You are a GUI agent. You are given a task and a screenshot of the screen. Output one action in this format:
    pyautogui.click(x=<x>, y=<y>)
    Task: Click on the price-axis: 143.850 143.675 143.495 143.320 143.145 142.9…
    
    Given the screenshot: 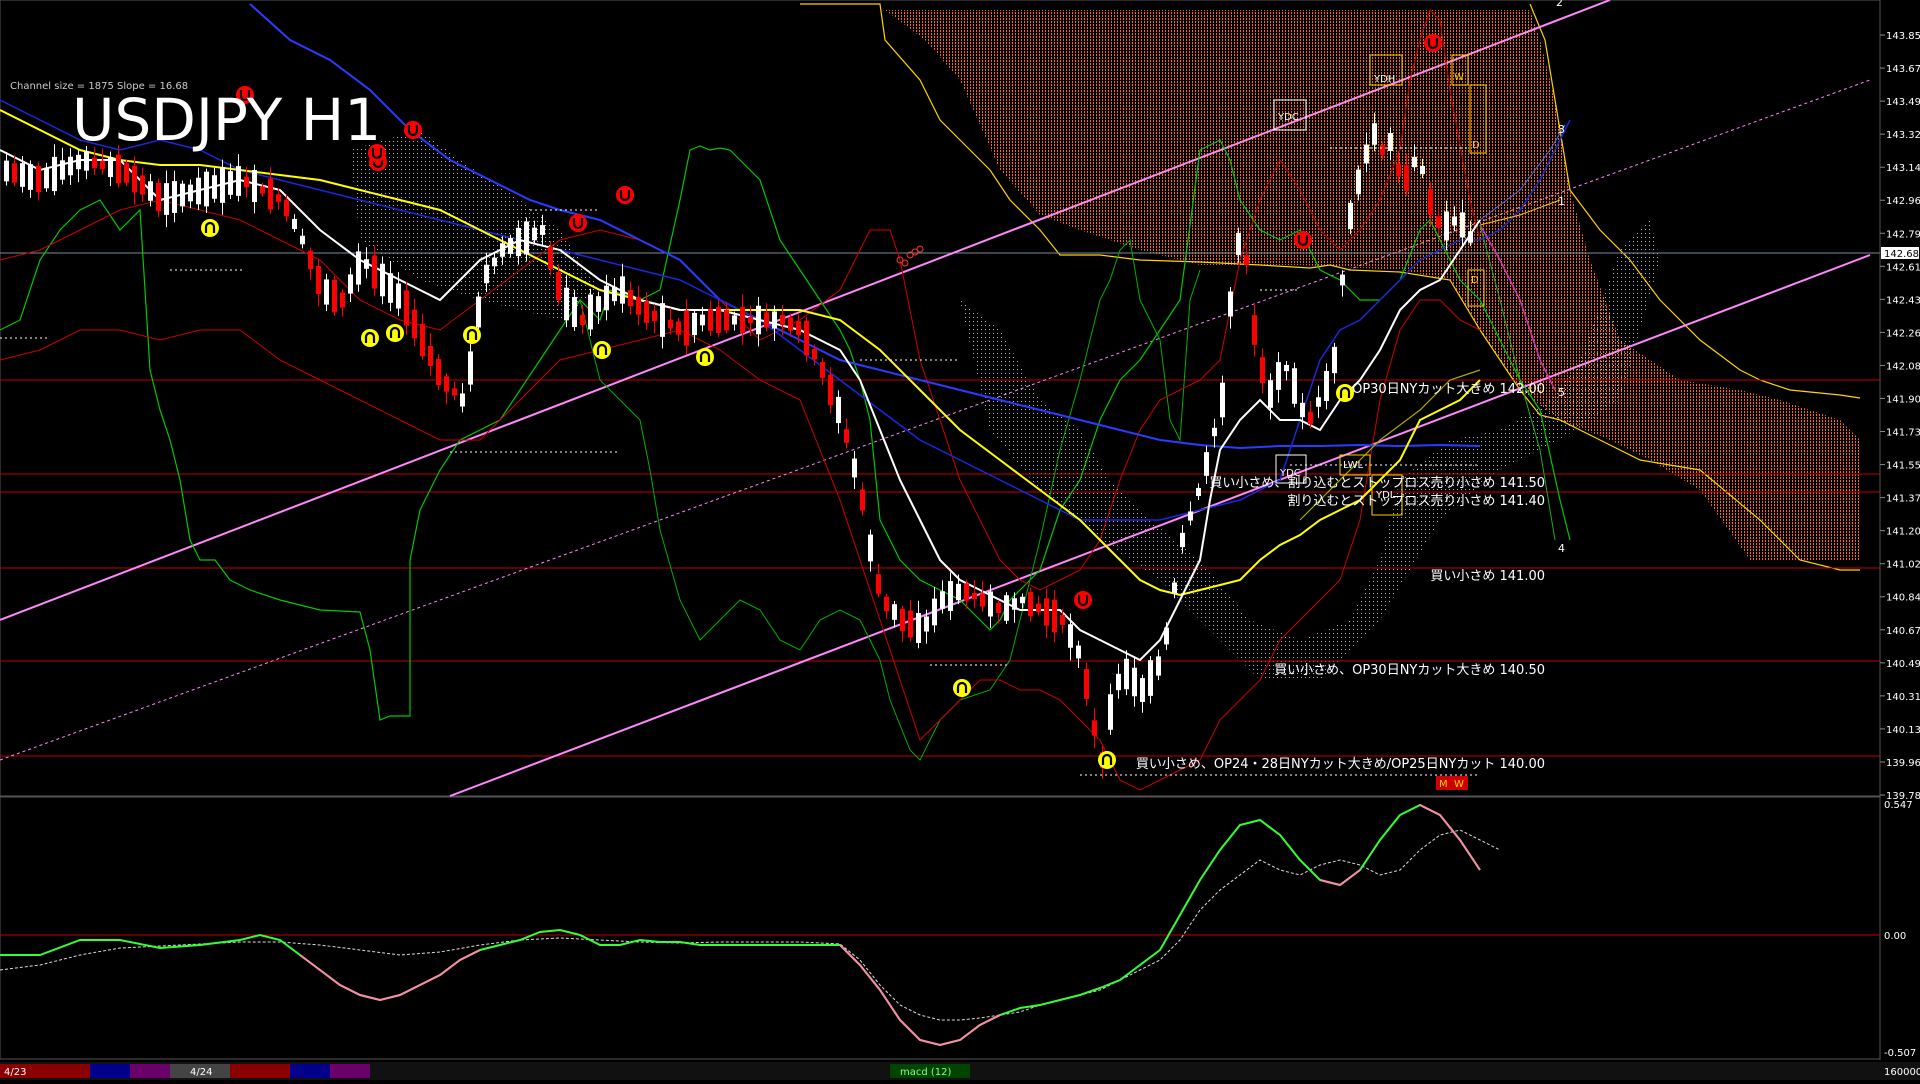 What is the action you would take?
    pyautogui.click(x=1900, y=416)
    